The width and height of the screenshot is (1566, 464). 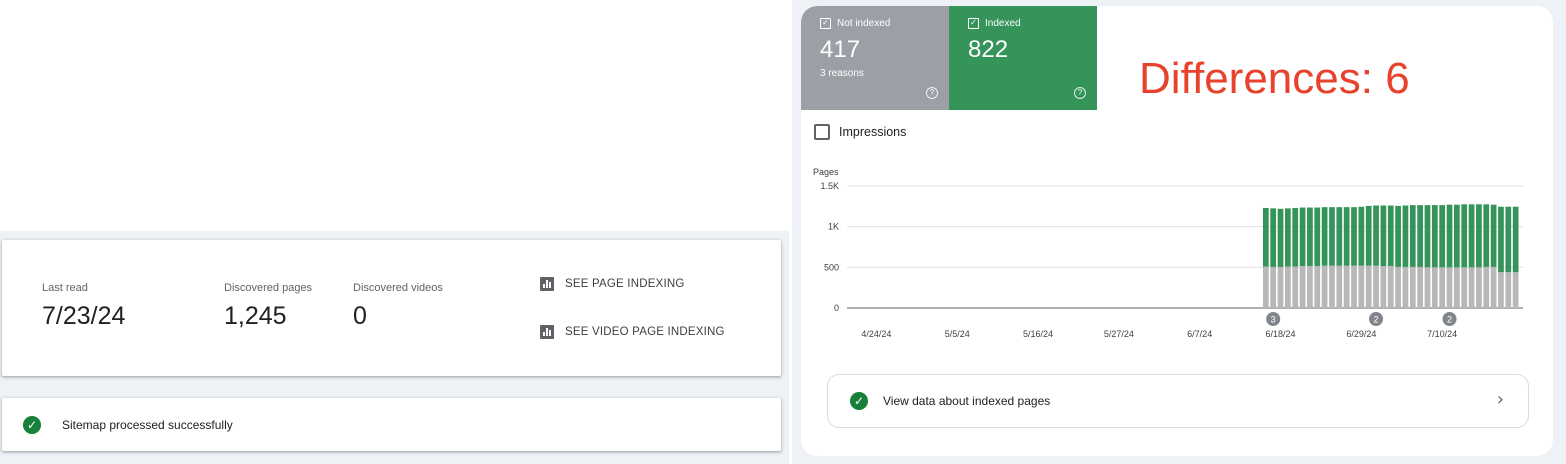 What do you see at coordinates (84, 316) in the screenshot?
I see `last-read-value: 7/23/24` at bounding box center [84, 316].